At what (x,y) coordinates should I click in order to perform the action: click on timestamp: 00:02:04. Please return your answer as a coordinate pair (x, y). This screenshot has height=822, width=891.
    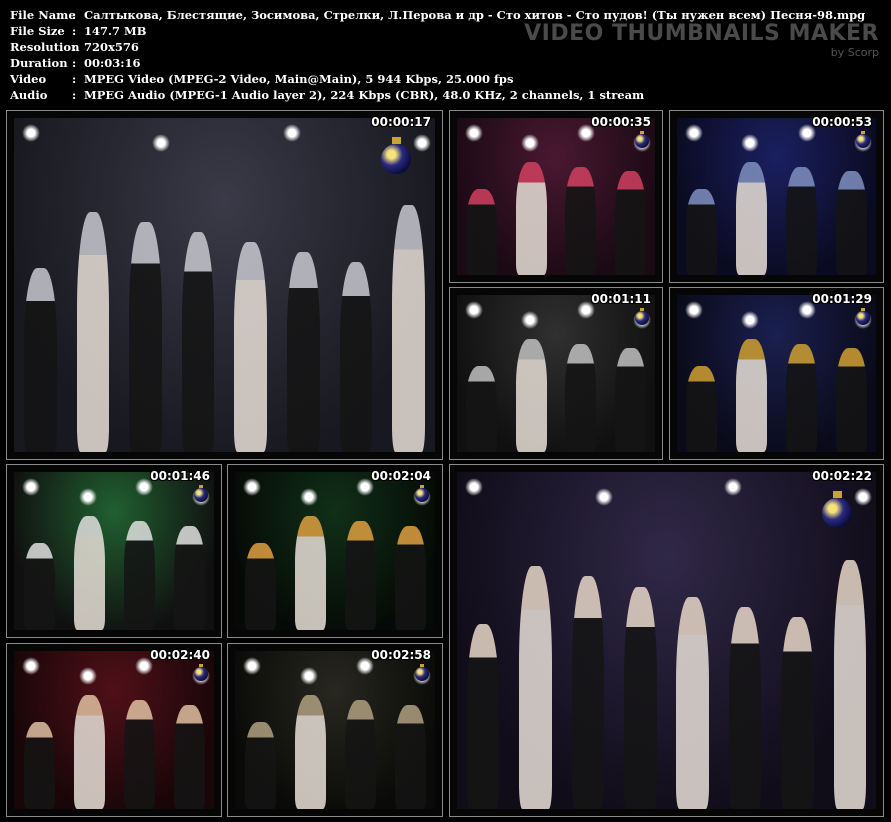
    Looking at the image, I should click on (401, 476).